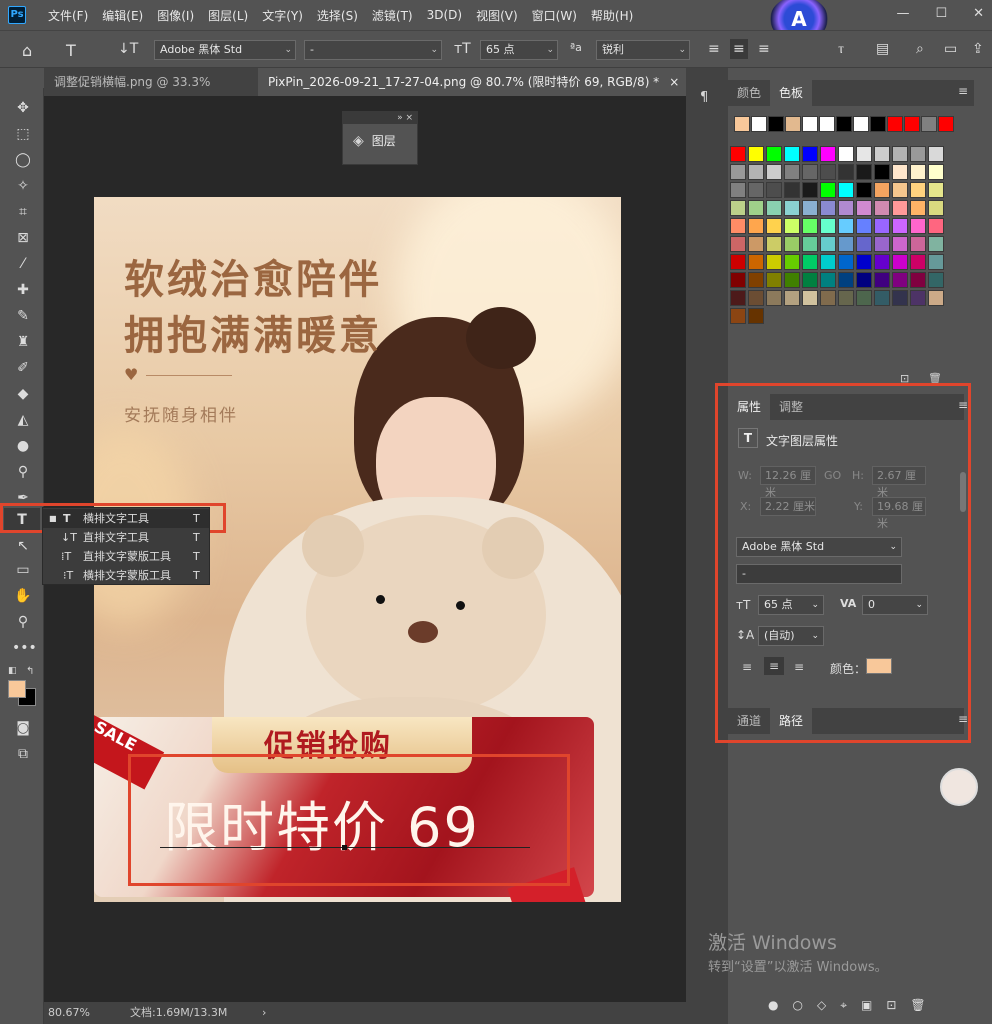 This screenshot has width=992, height=1024. What do you see at coordinates (23, 446) in the screenshot?
I see `blur-tool-icon: ●` at bounding box center [23, 446].